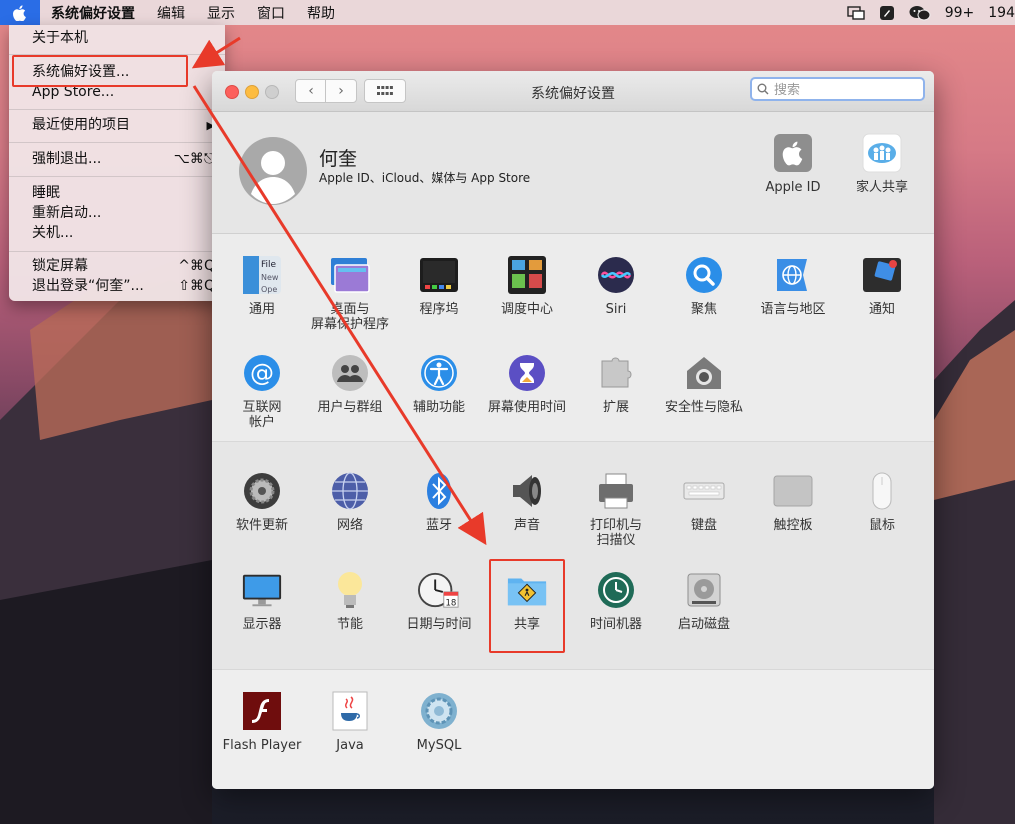 Image resolution: width=1015 pixels, height=824 pixels. What do you see at coordinates (881, 309) in the screenshot?
I see `pane-notifications-label: 通知` at bounding box center [881, 309].